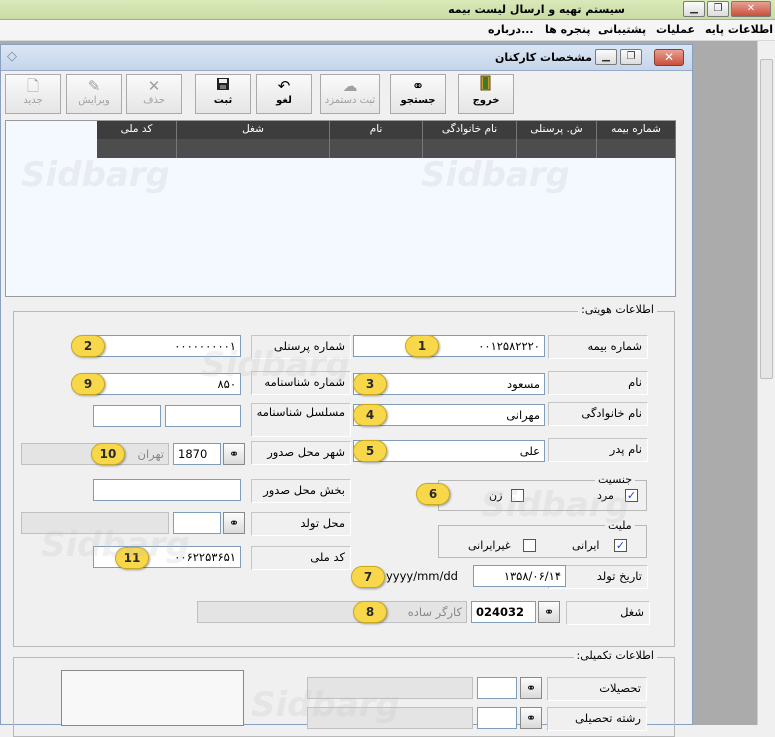  I want to click on exit-door-icon, so click(486, 85).